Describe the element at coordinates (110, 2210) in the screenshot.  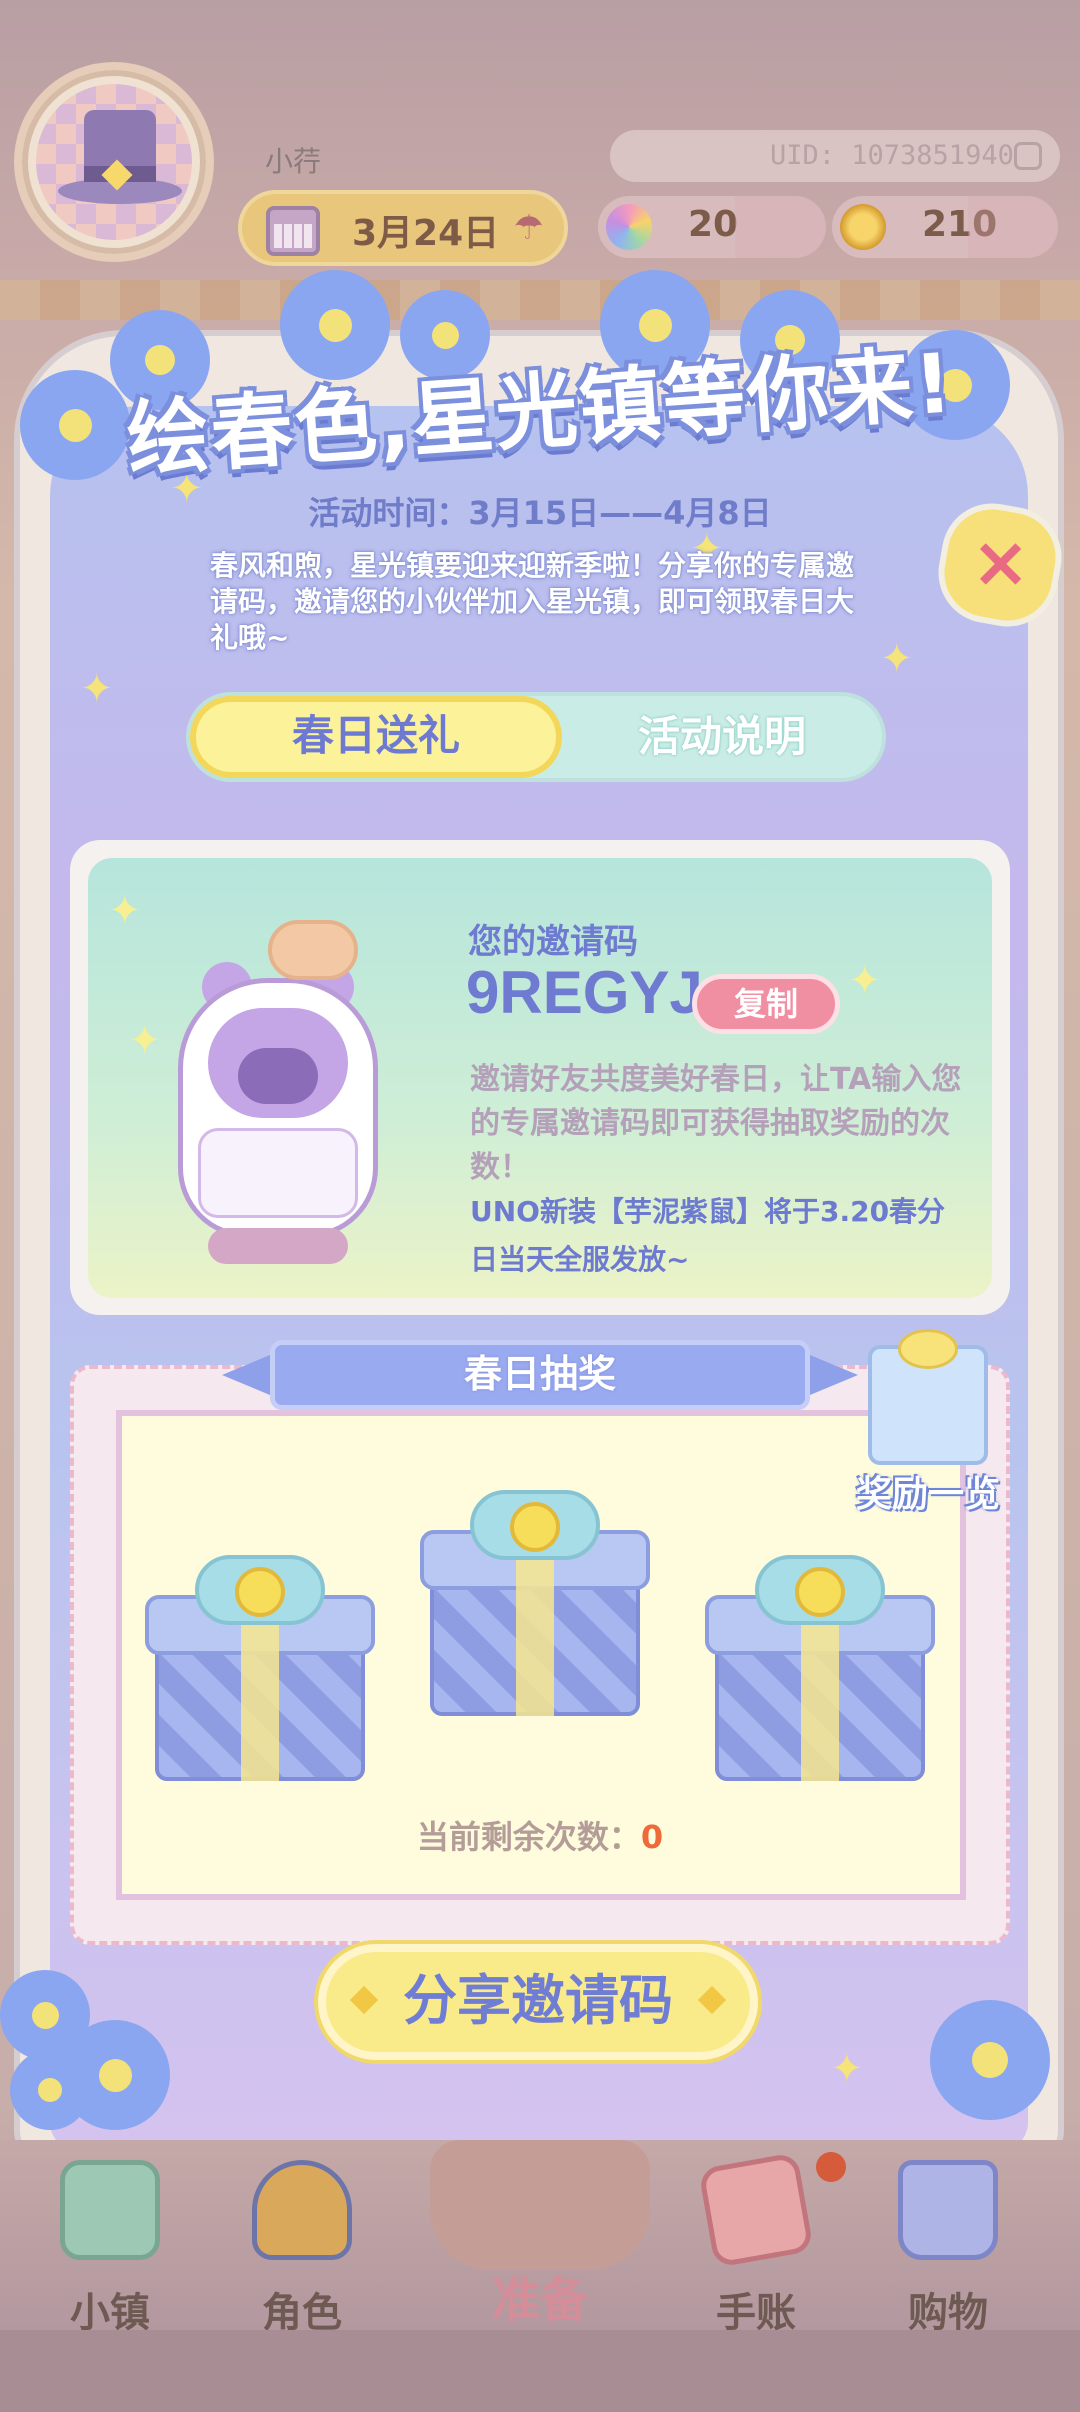
I see `map-icon` at that location.